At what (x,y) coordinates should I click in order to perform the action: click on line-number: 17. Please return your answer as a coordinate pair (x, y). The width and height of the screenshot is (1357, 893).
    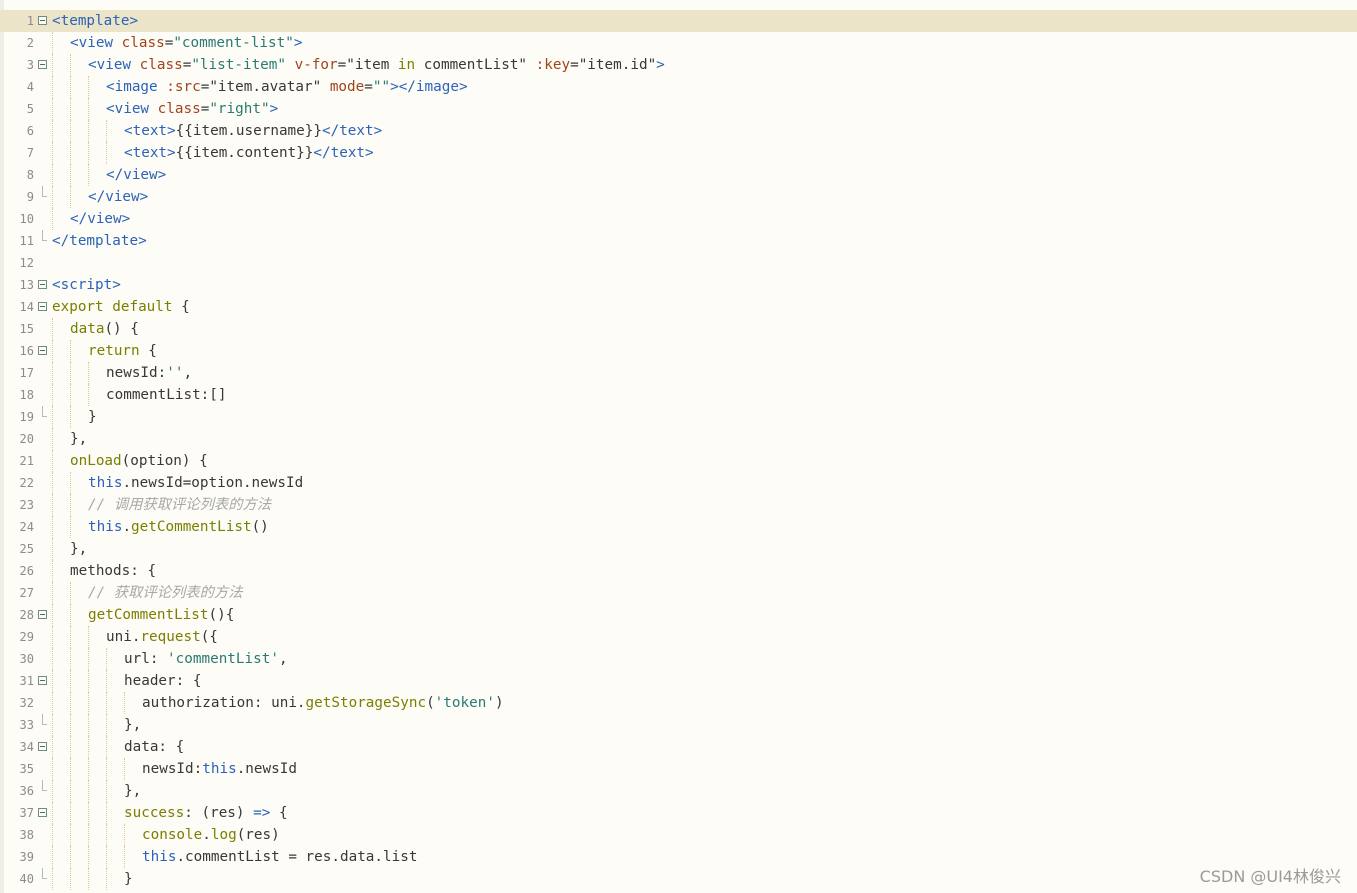
    Looking at the image, I should click on (26, 373).